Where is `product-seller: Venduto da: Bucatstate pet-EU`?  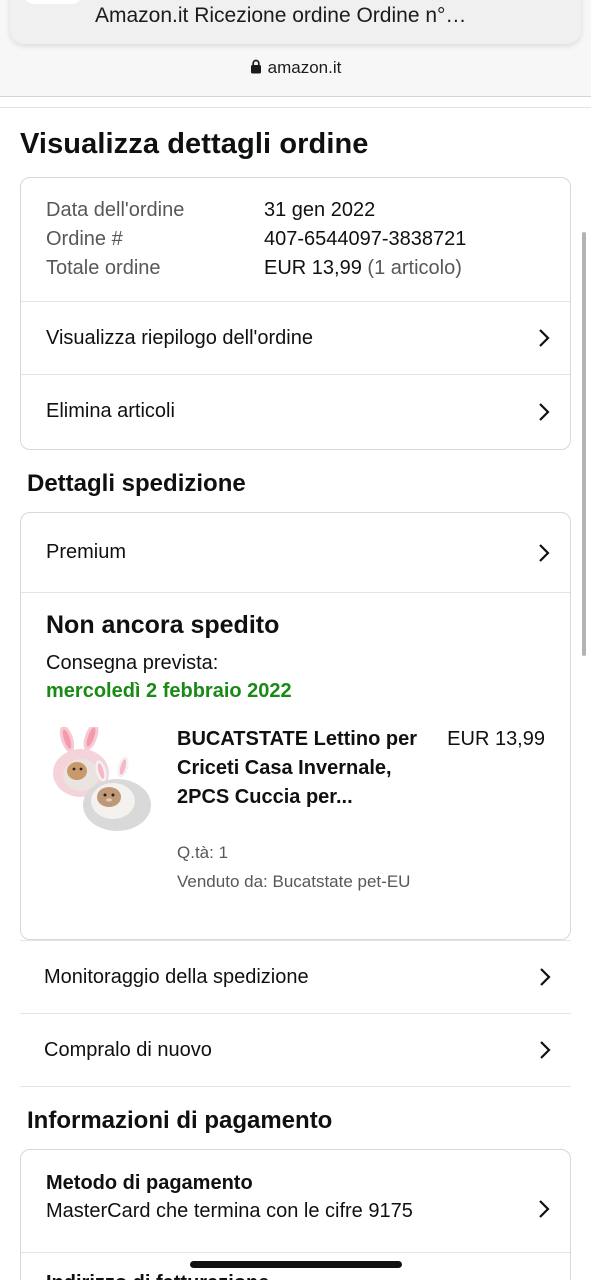
product-seller: Venduto da: Bucatstate pet-EU is located at coordinates (294, 881).